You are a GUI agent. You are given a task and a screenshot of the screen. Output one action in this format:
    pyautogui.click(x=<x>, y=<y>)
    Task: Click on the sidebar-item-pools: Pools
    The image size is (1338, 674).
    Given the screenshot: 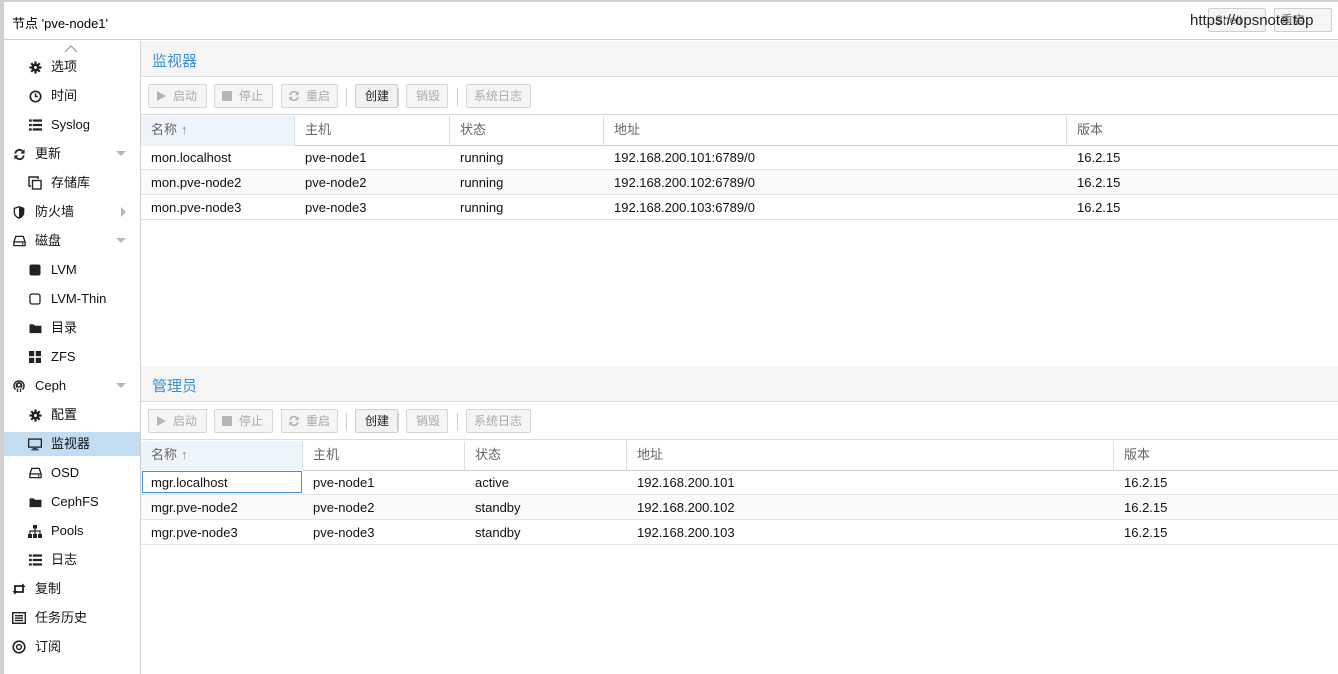 What is the action you would take?
    pyautogui.click(x=72, y=531)
    